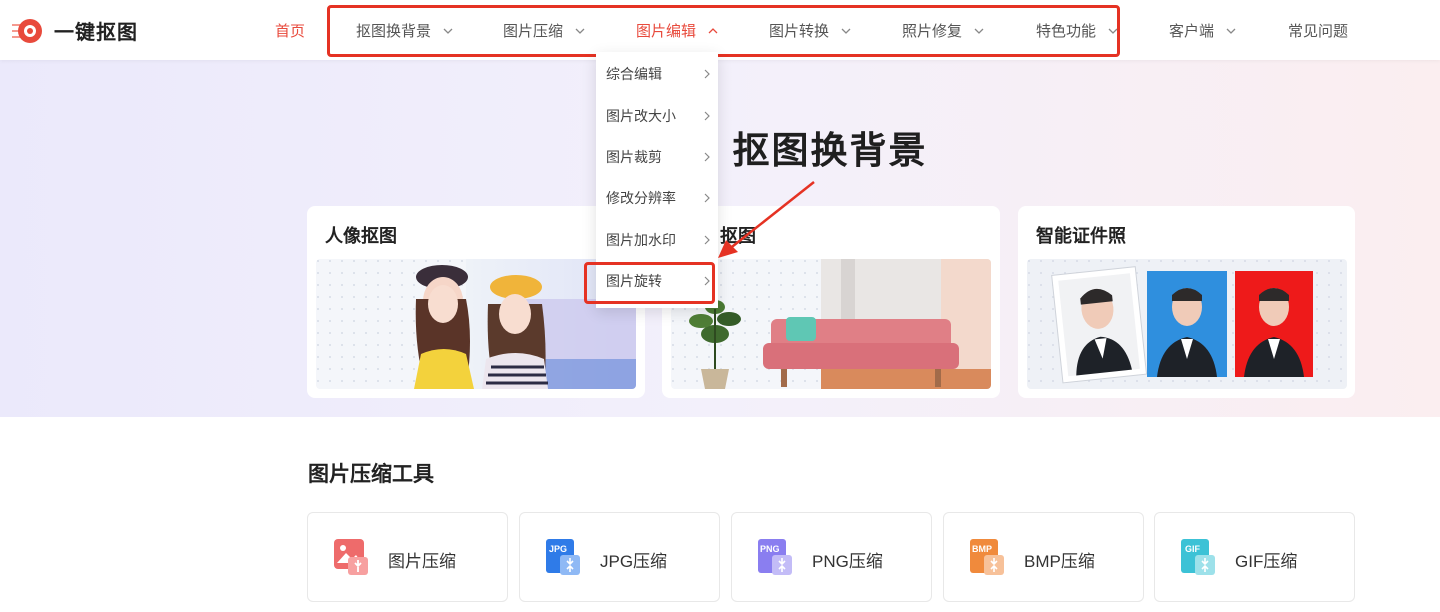 The height and width of the screenshot is (612, 1440). What do you see at coordinates (831, 324) in the screenshot?
I see `furniture-photo` at bounding box center [831, 324].